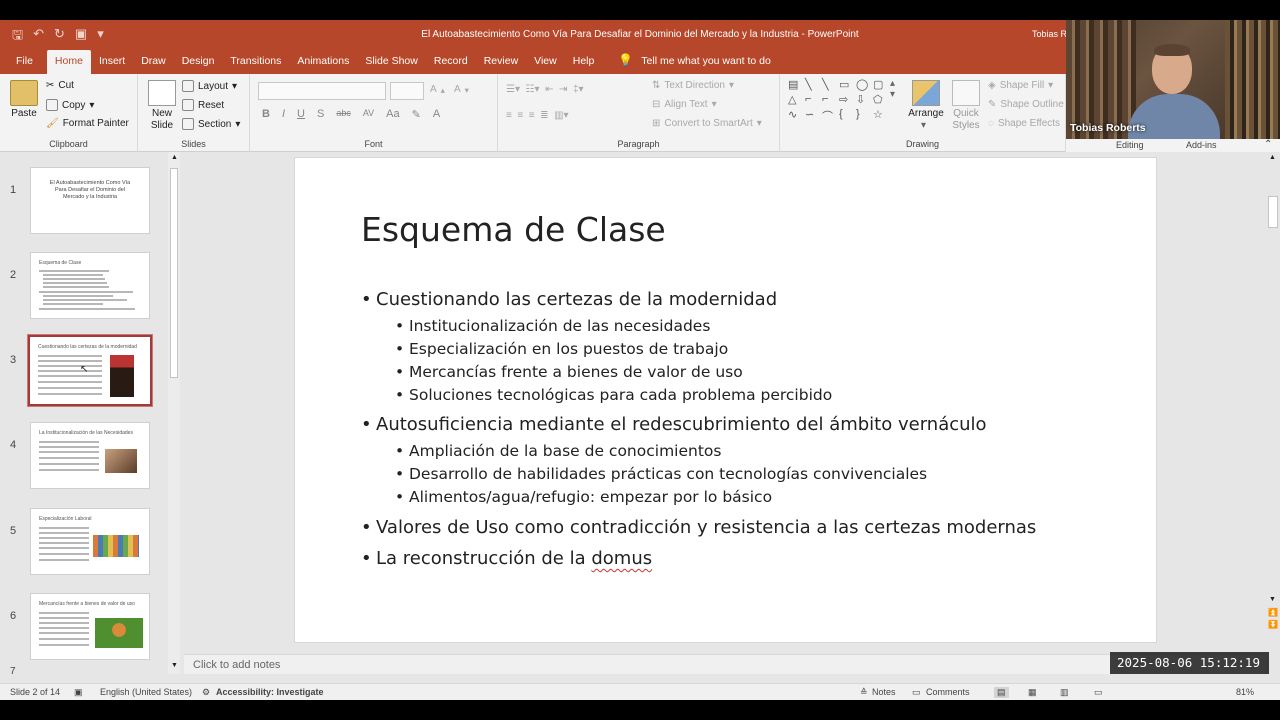  What do you see at coordinates (948, 692) in the screenshot?
I see `comments-button: Comments` at bounding box center [948, 692].